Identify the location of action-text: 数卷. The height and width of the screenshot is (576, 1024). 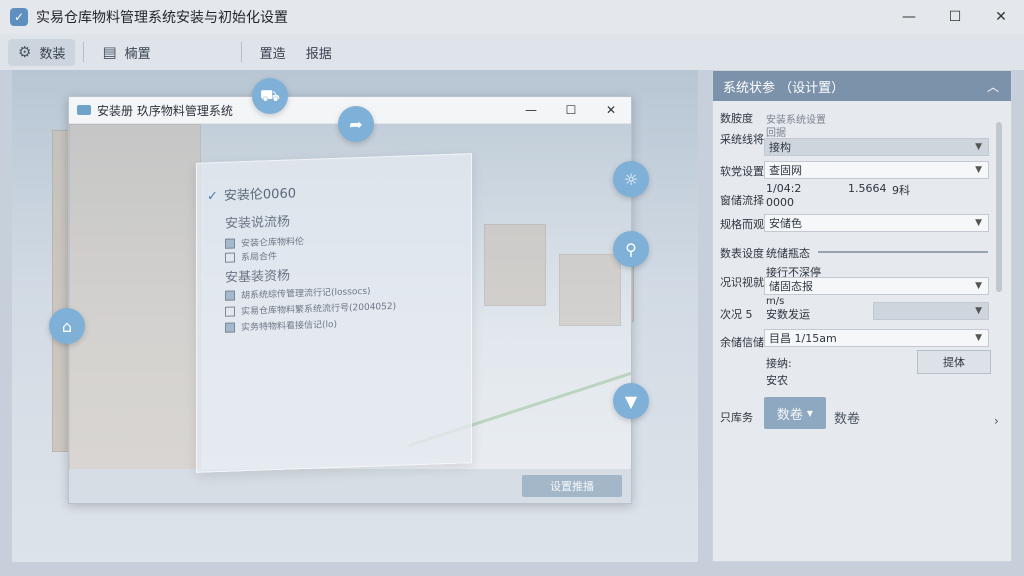
(847, 419).